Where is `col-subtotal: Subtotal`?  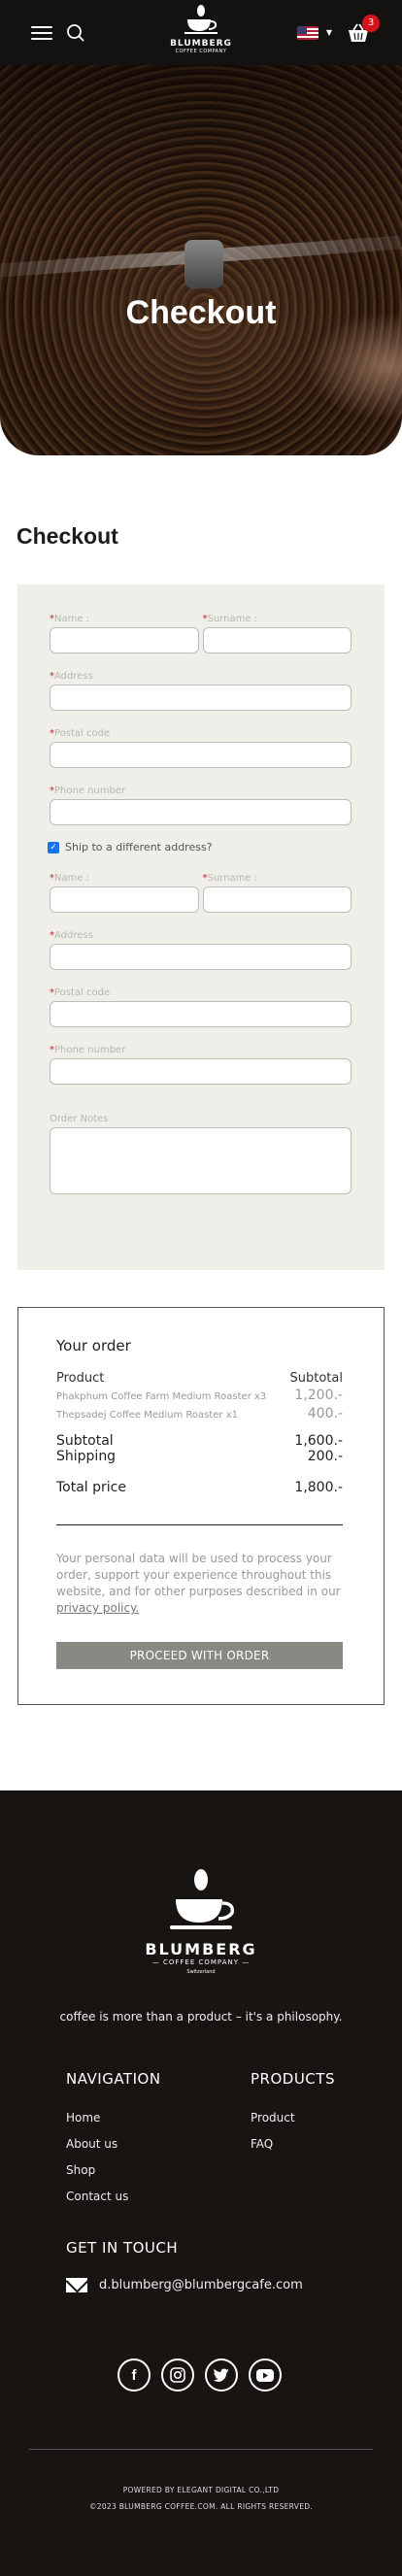
col-subtotal: Subtotal is located at coordinates (316, 1379).